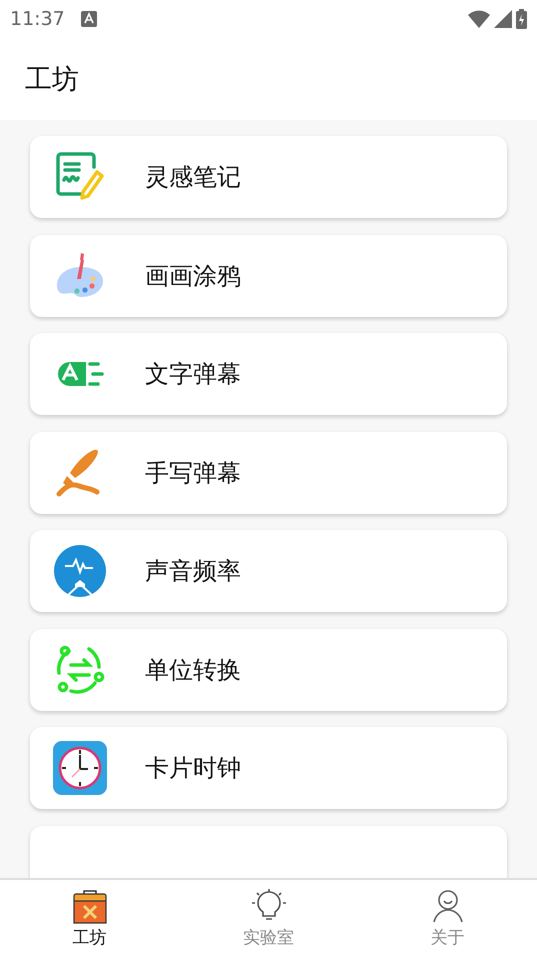 The image size is (537, 956). I want to click on tool-label: 文字弹幕, so click(193, 374).